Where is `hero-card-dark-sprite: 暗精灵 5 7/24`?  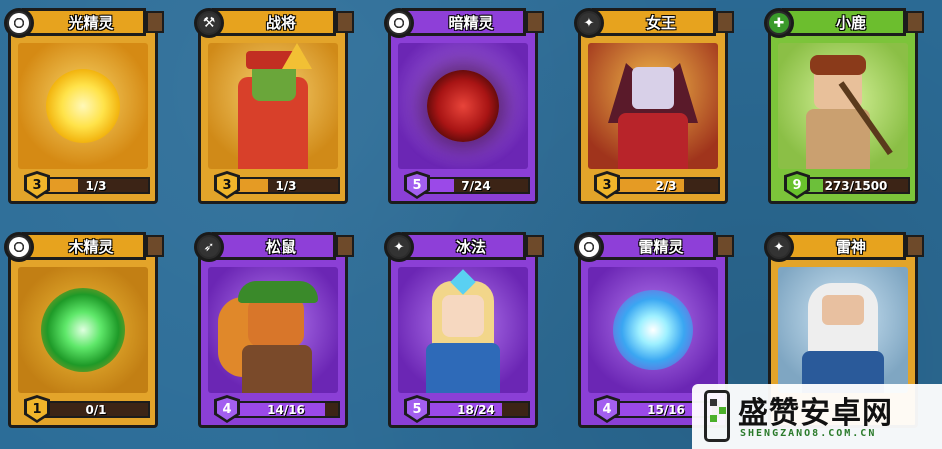
hero-card-dark-sprite: 暗精灵 5 7/24 is located at coordinates (464, 106).